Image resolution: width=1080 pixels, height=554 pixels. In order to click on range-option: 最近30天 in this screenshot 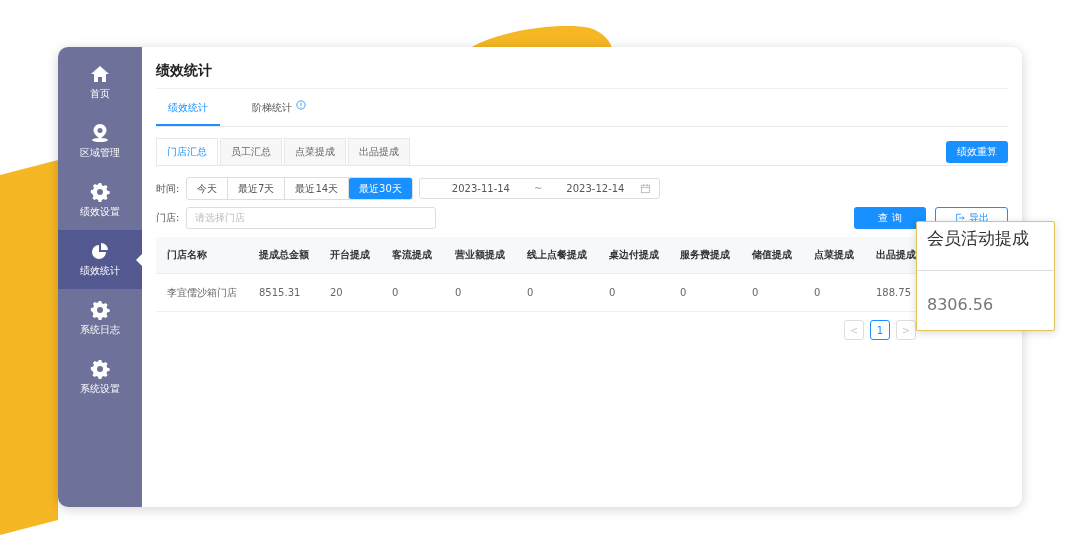, I will do `click(380, 188)`.